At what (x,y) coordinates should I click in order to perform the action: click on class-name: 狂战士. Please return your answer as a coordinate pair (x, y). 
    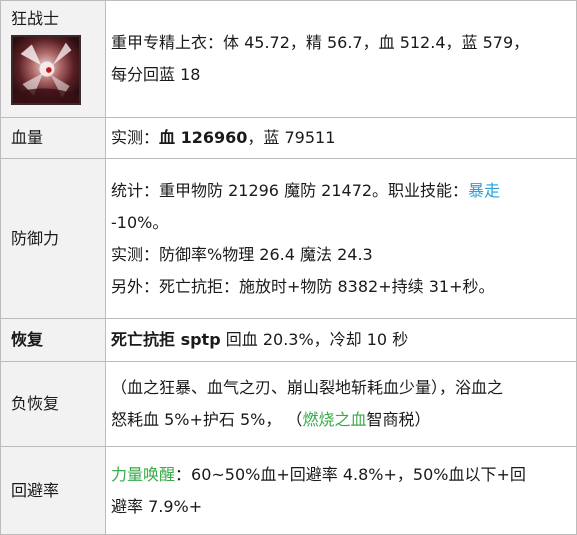
    Looking at the image, I should click on (35, 18).